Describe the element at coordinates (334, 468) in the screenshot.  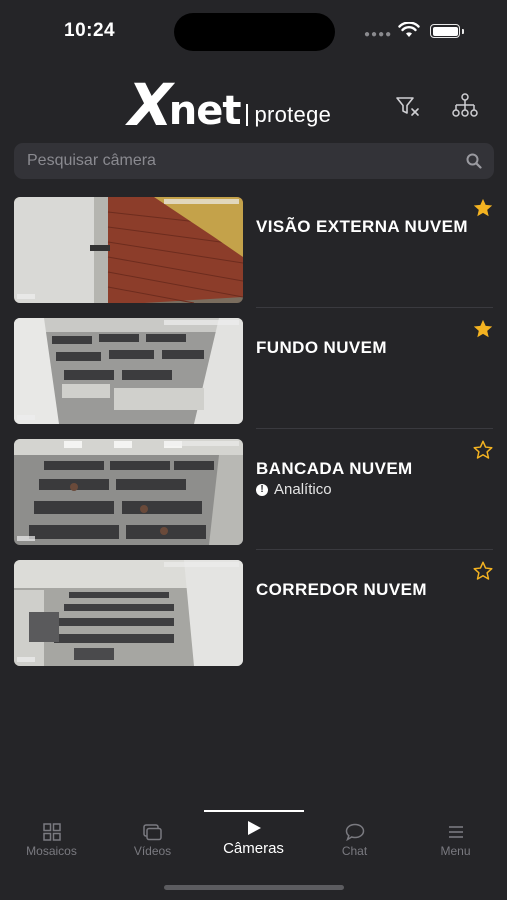
I see `camera-name: BANCADA NUVEM` at that location.